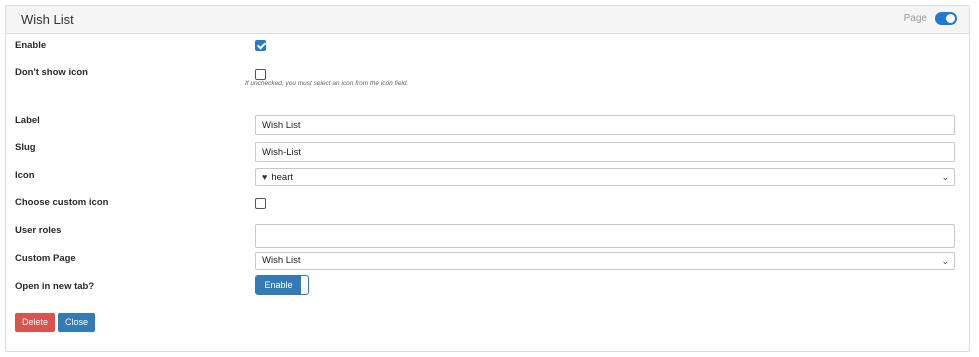  I want to click on icon-field-label: Icon, so click(25, 175).